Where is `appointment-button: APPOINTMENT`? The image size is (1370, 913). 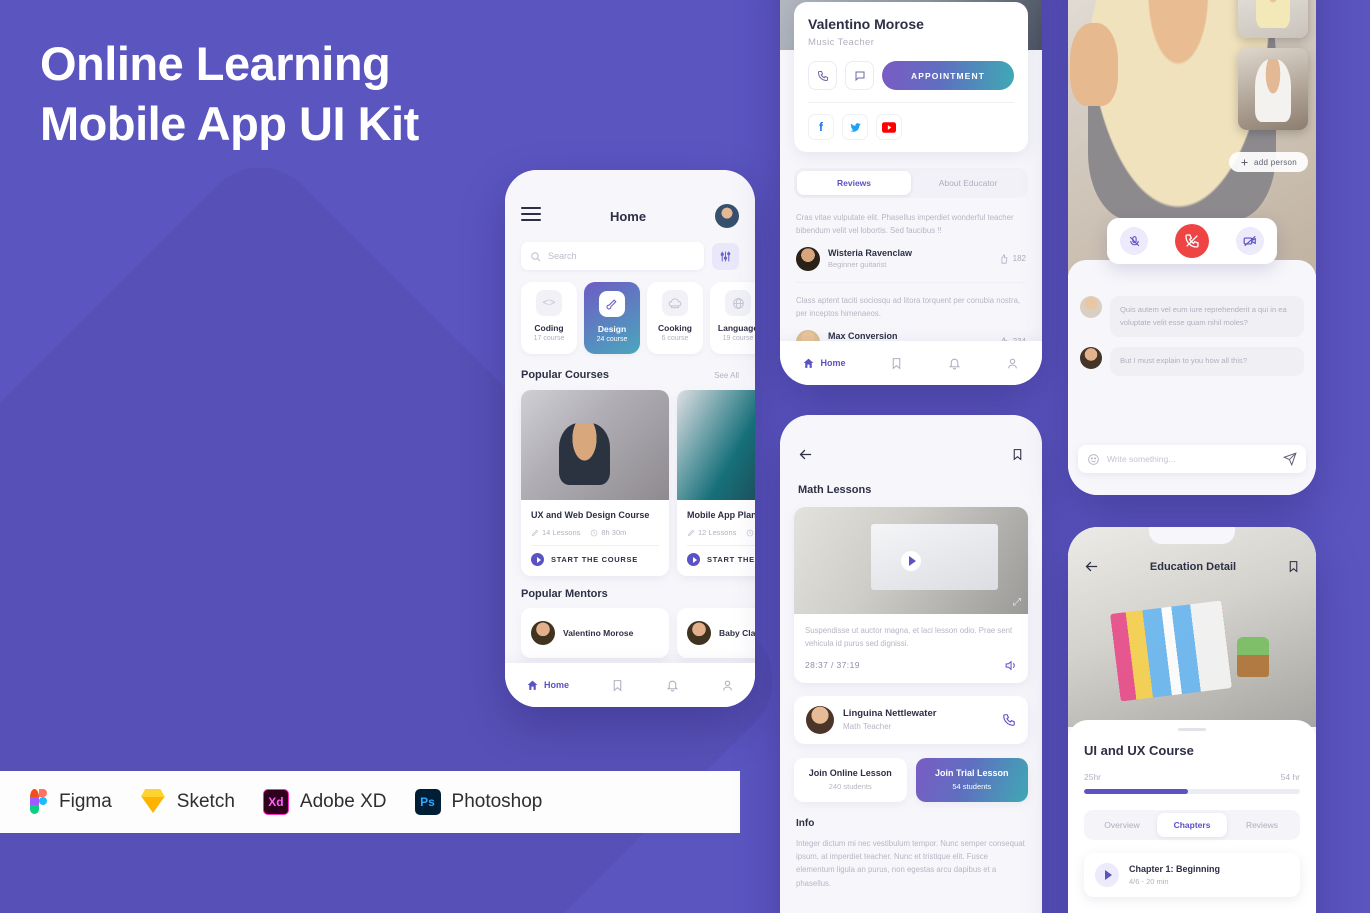
appointment-button: APPOINTMENT is located at coordinates (948, 75).